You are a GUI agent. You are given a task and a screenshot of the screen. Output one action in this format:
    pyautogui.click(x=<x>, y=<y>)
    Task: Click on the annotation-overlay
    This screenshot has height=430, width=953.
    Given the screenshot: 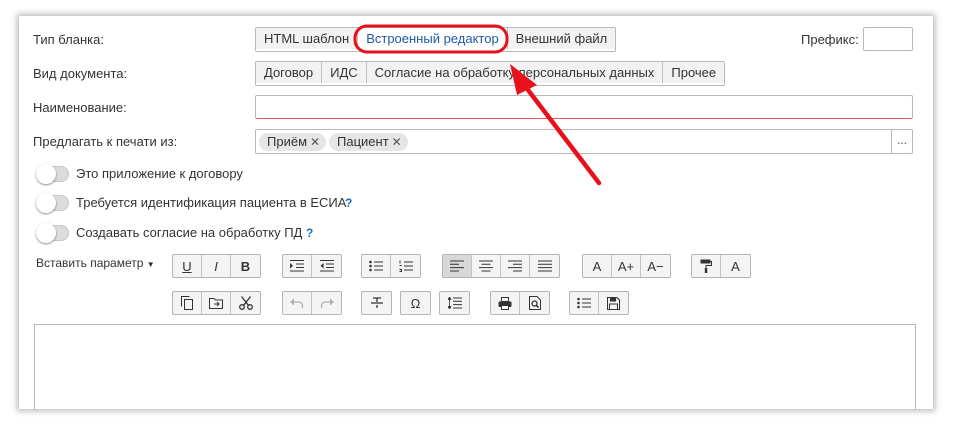 What is the action you would take?
    pyautogui.click(x=477, y=105)
    